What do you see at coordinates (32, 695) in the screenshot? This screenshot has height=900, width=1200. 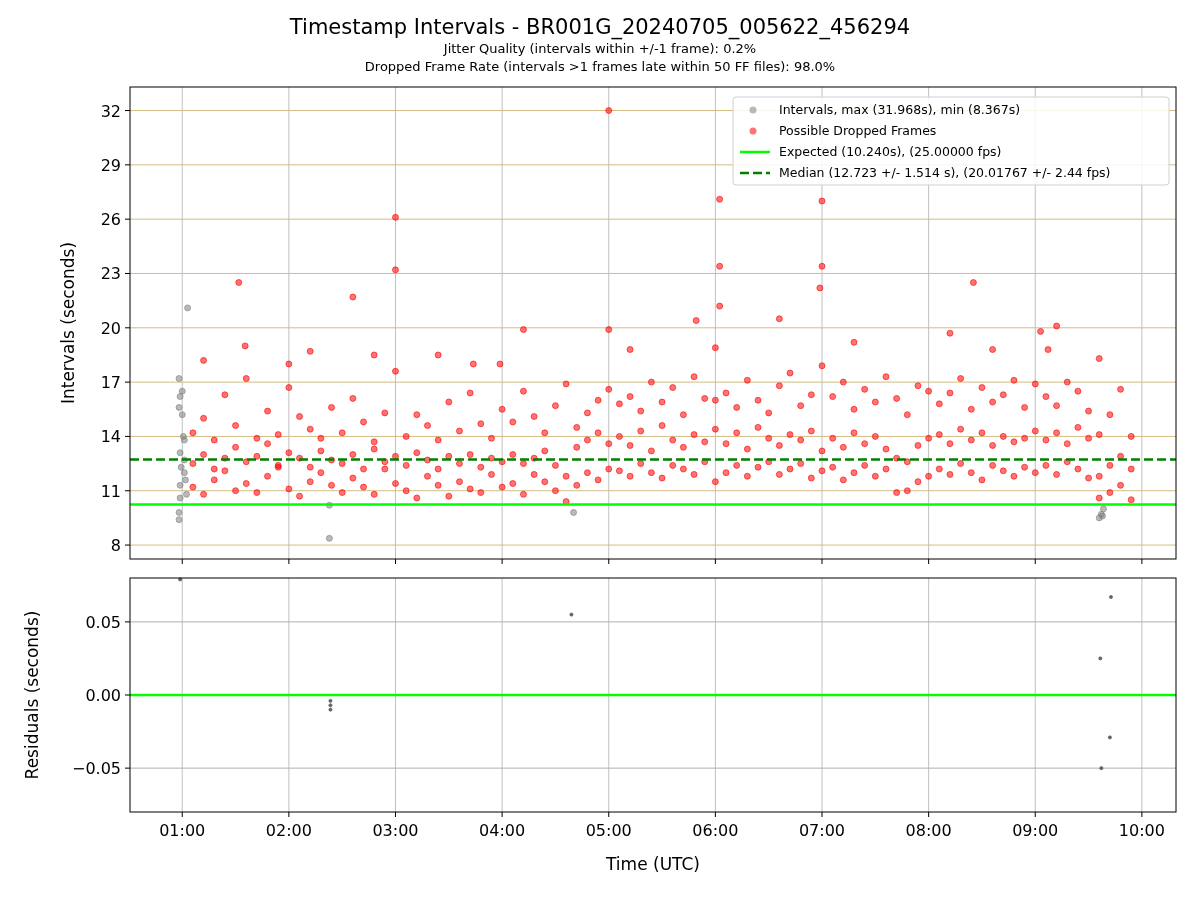 I see `axis-label: Residuals (seconds)` at bounding box center [32, 695].